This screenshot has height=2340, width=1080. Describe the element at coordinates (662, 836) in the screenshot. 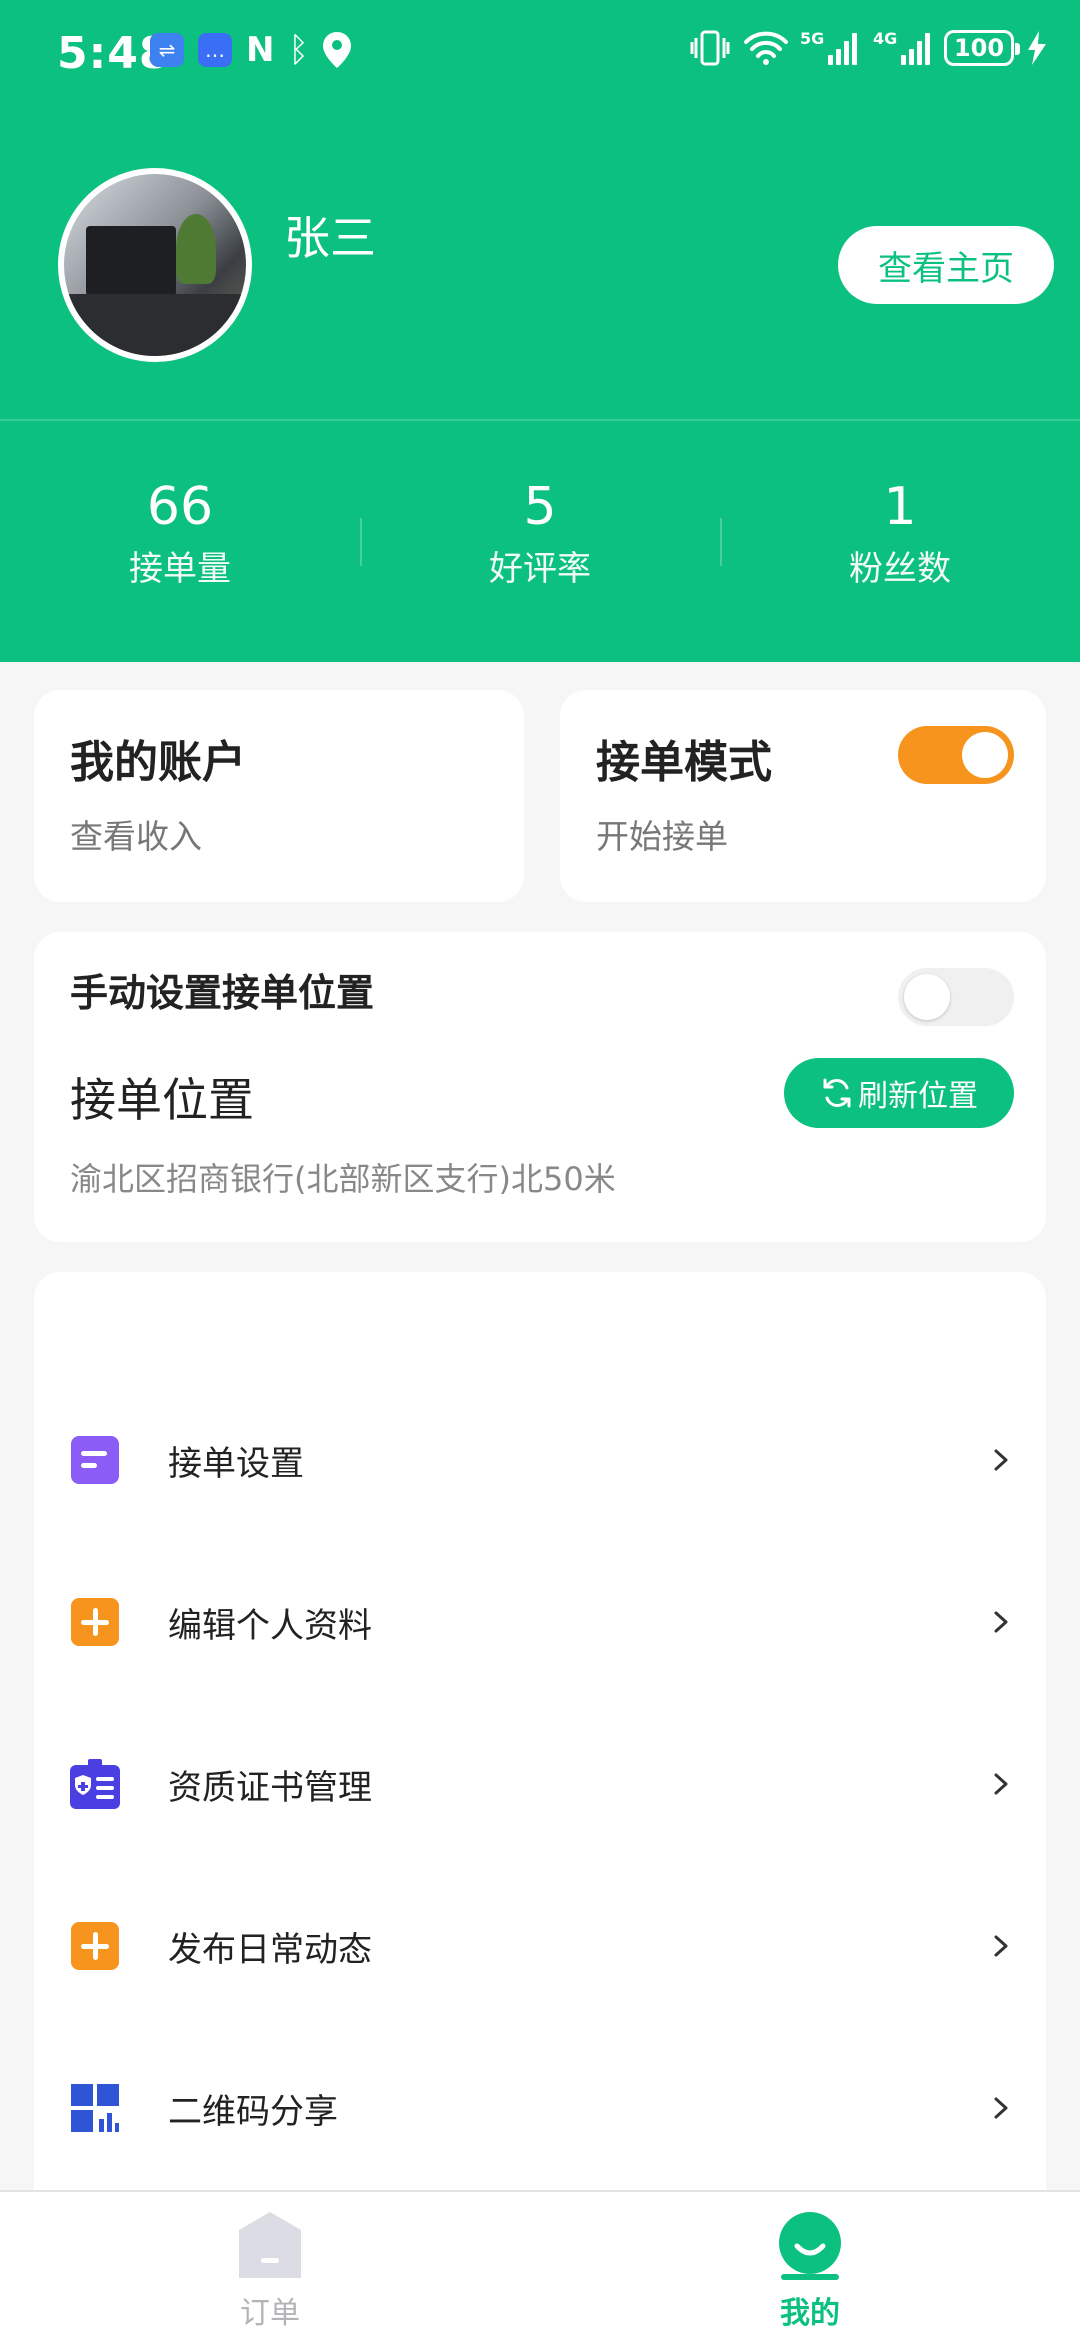

I see `order-mode-subtitle: 开始接单` at that location.